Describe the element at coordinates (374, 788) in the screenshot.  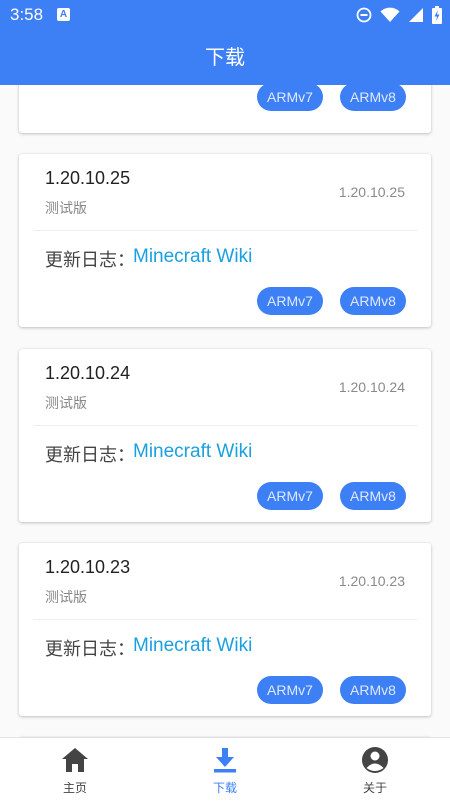
I see `nav-label: 关于` at that location.